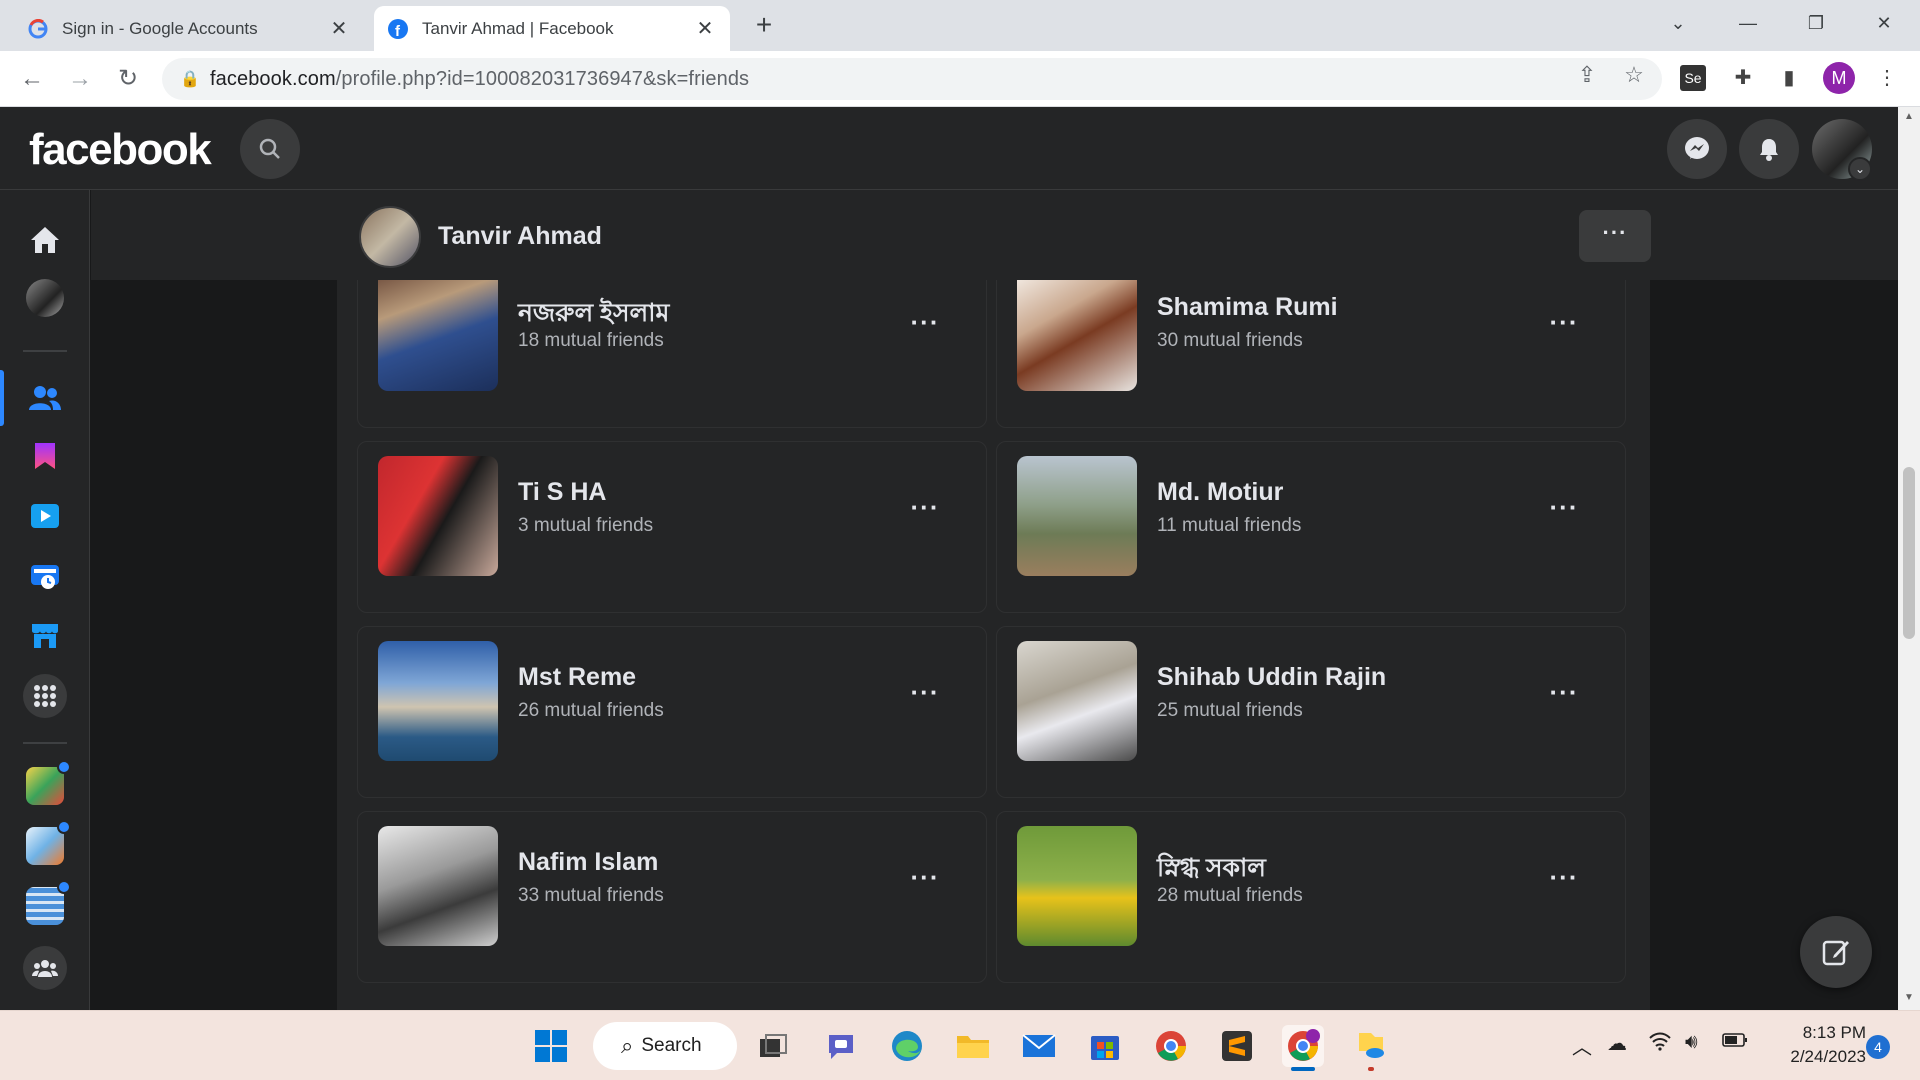  I want to click on mutual-friends-count: 18 mutual friends, so click(591, 341).